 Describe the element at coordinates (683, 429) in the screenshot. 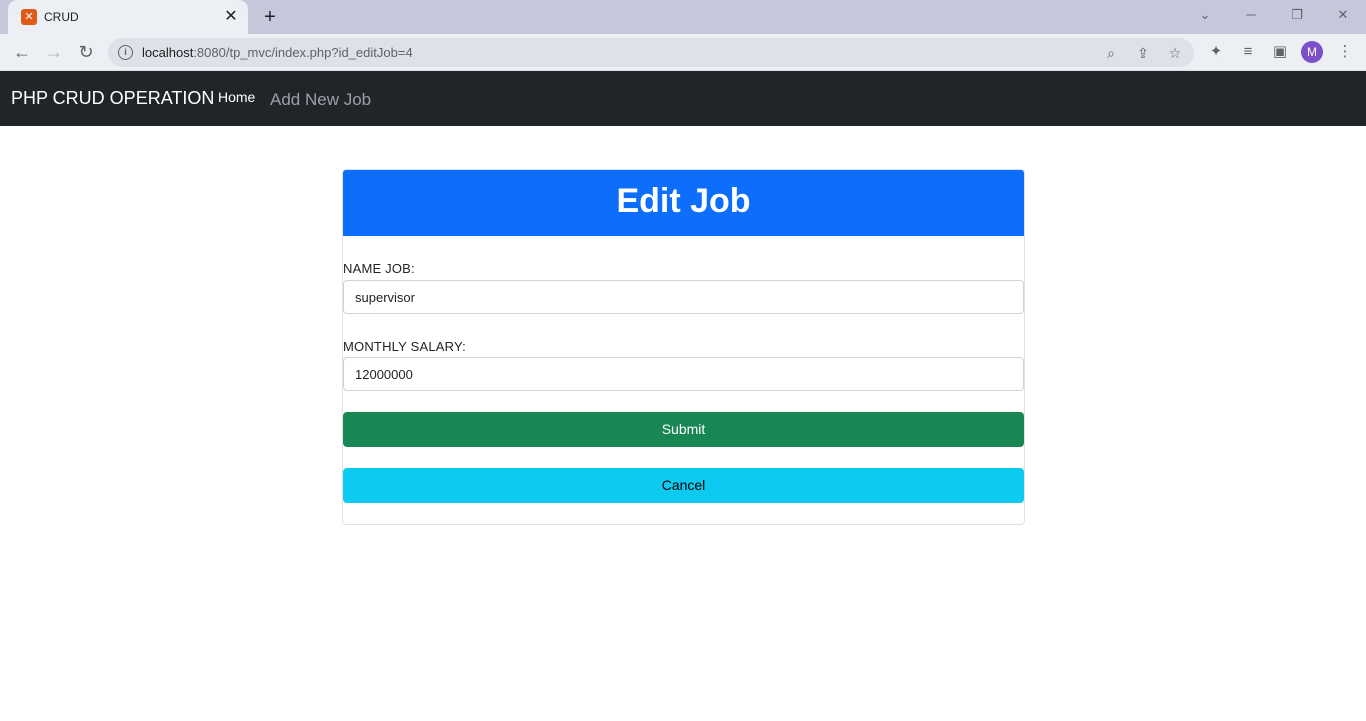

I see `submit-button: Submit` at that location.